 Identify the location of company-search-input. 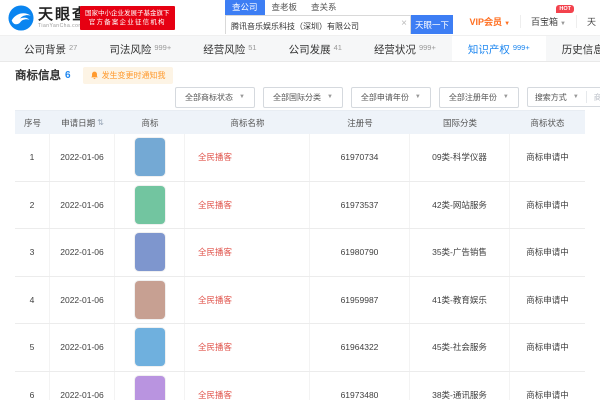
(318, 26).